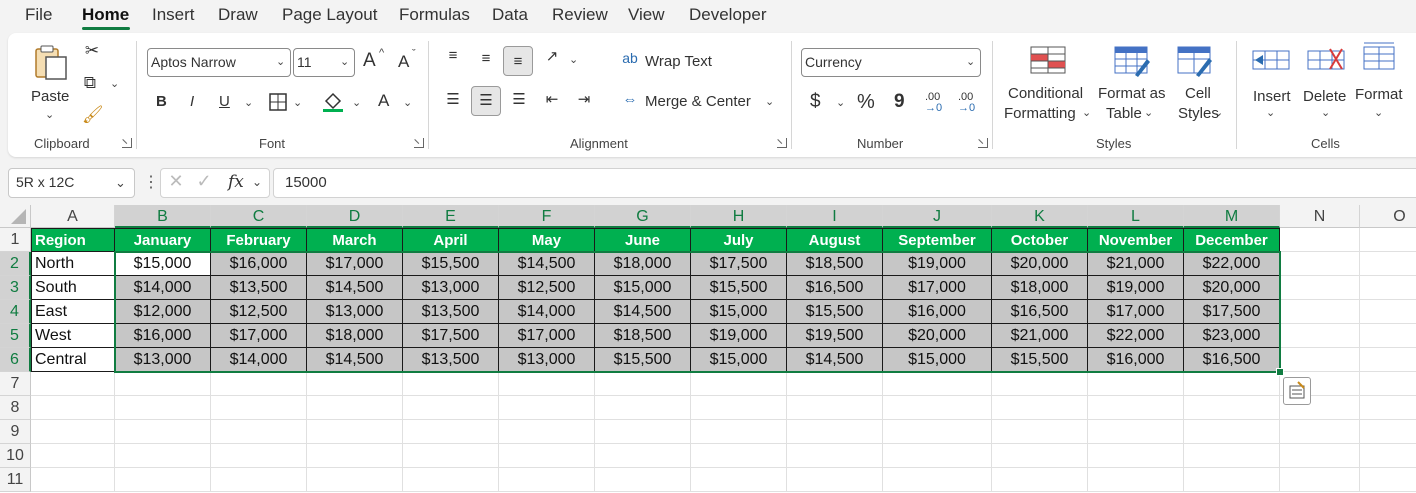 The width and height of the screenshot is (1416, 493). I want to click on align-left-icon: ☰, so click(453, 99).